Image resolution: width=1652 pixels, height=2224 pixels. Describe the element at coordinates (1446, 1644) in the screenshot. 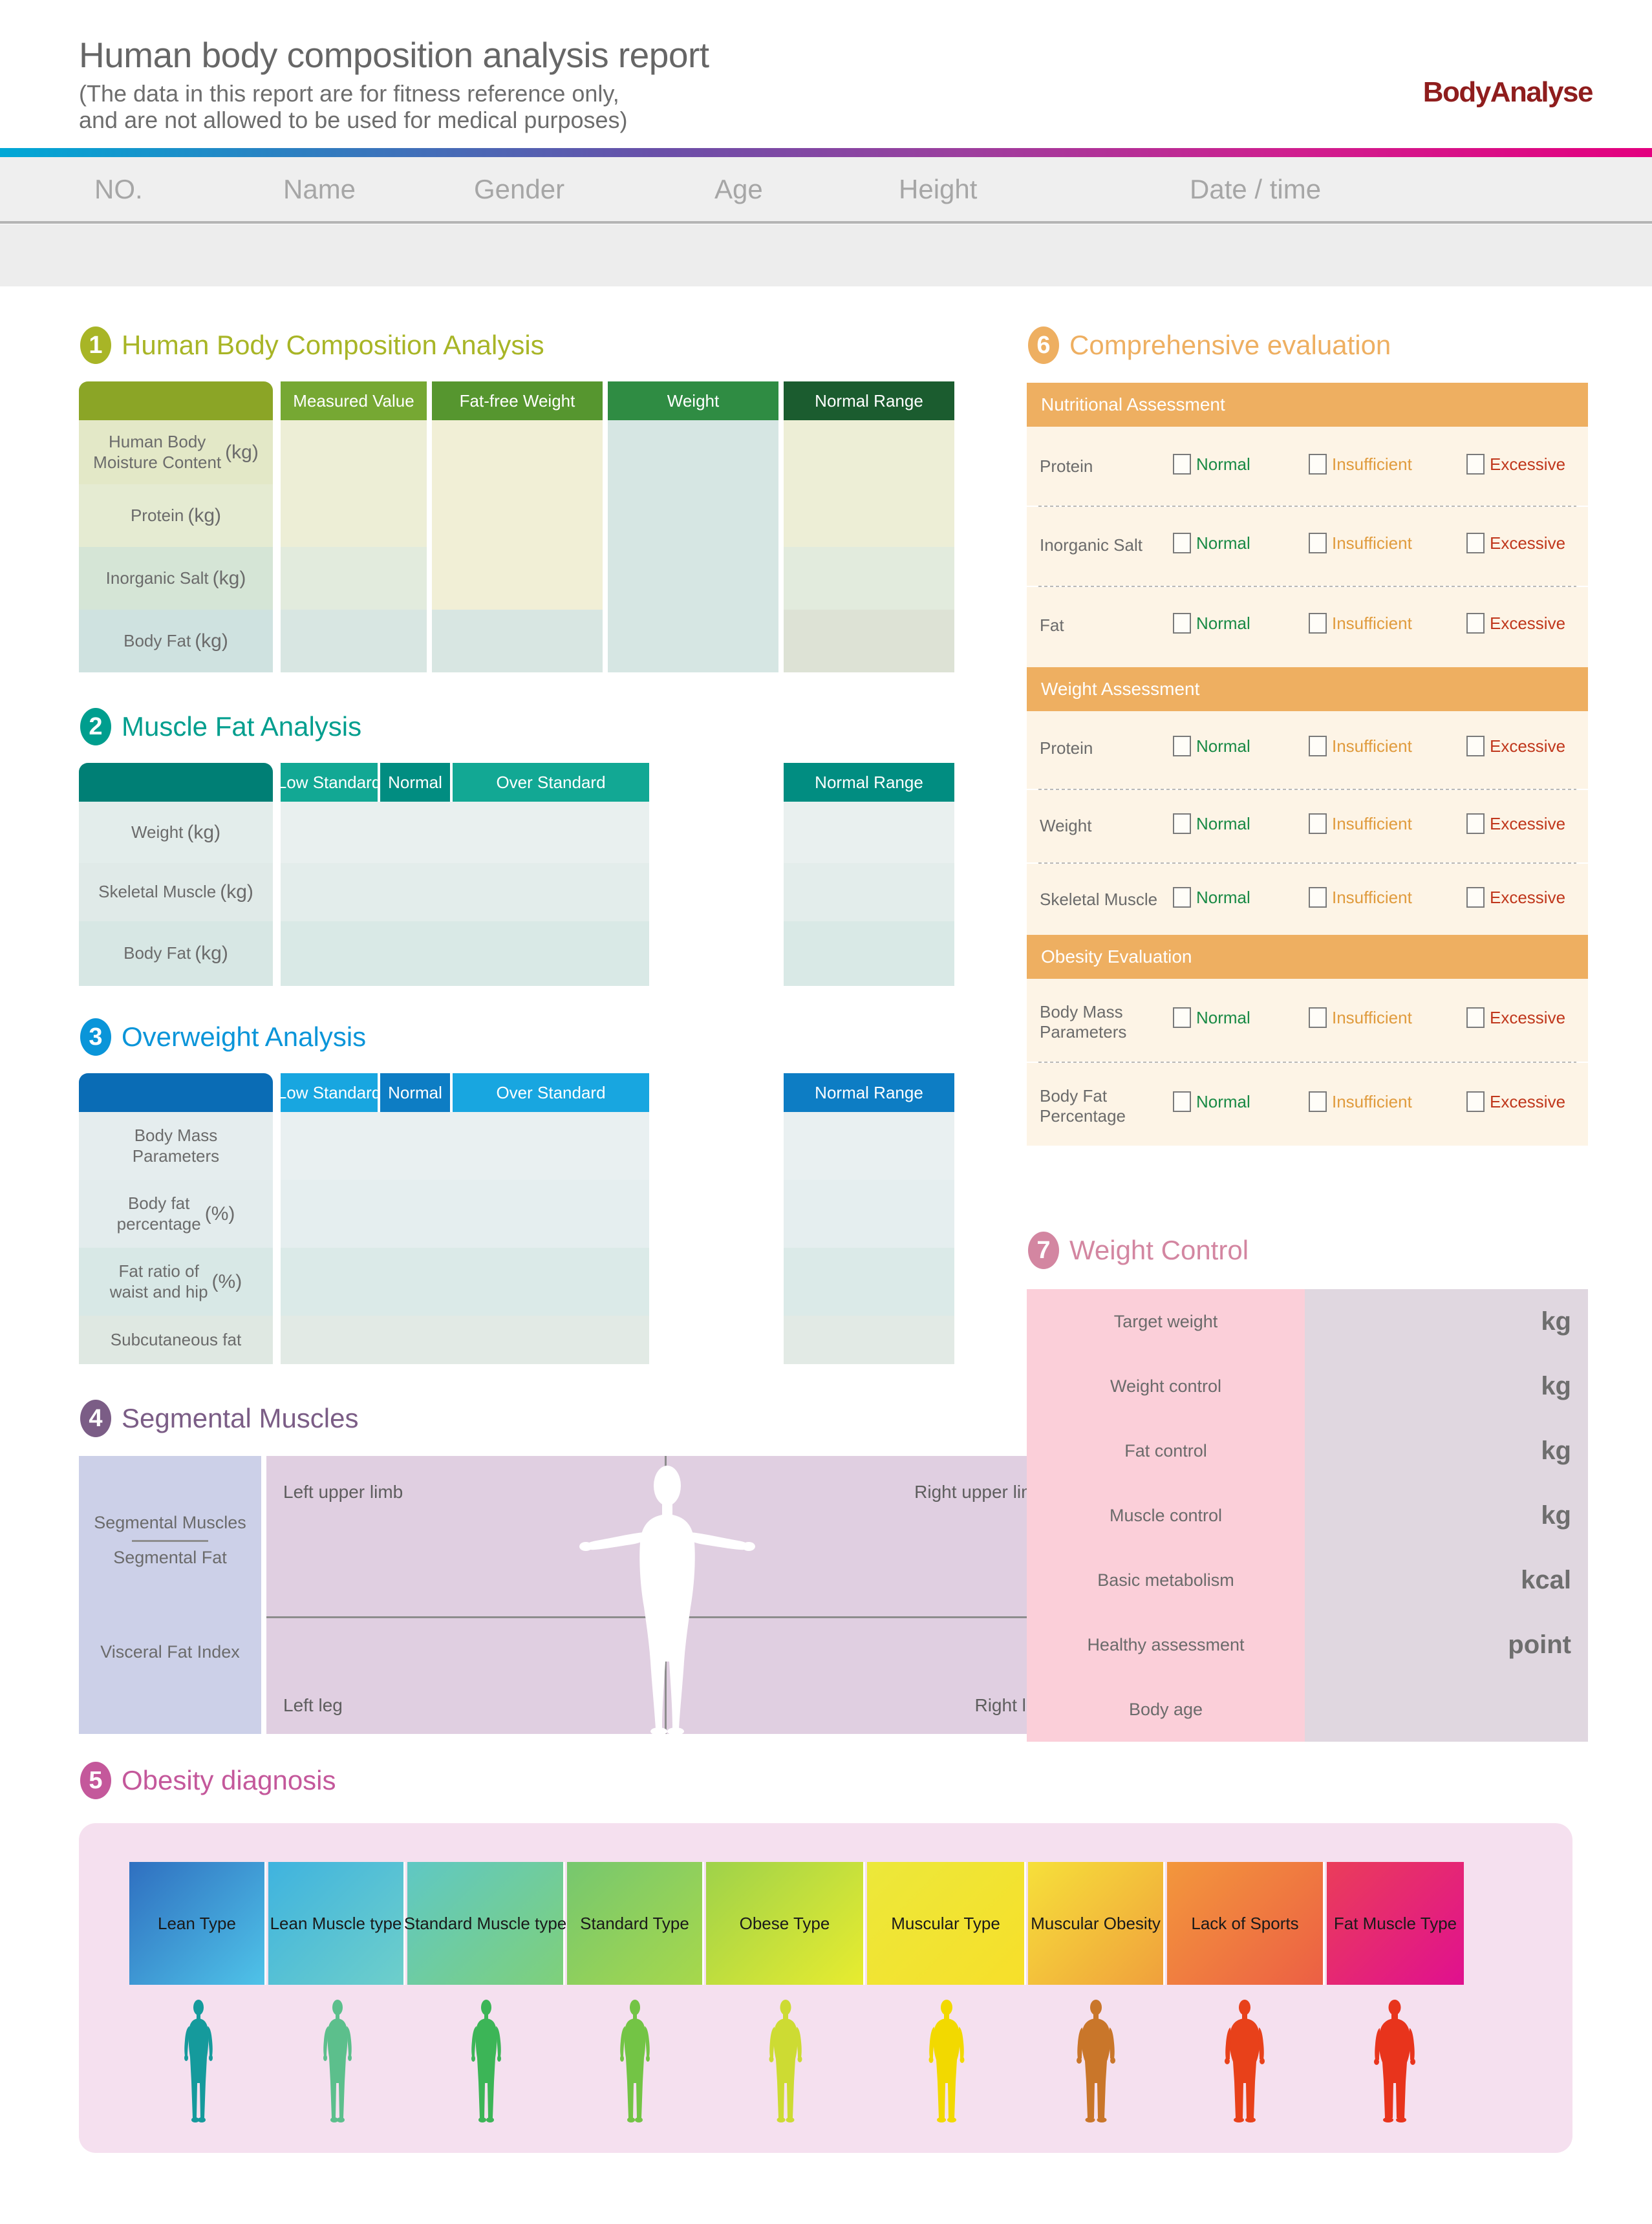

I see `wc-value-cell-healthy-assessment: point` at that location.